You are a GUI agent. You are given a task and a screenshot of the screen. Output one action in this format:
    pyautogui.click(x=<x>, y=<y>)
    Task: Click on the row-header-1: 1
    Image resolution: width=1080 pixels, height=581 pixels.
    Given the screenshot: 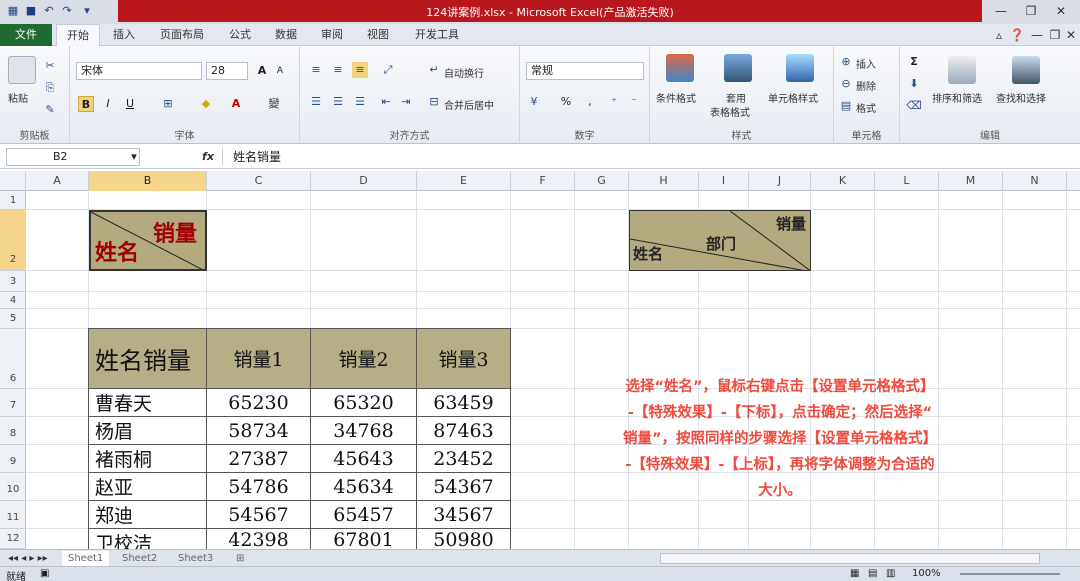 What is the action you would take?
    pyautogui.click(x=13, y=200)
    